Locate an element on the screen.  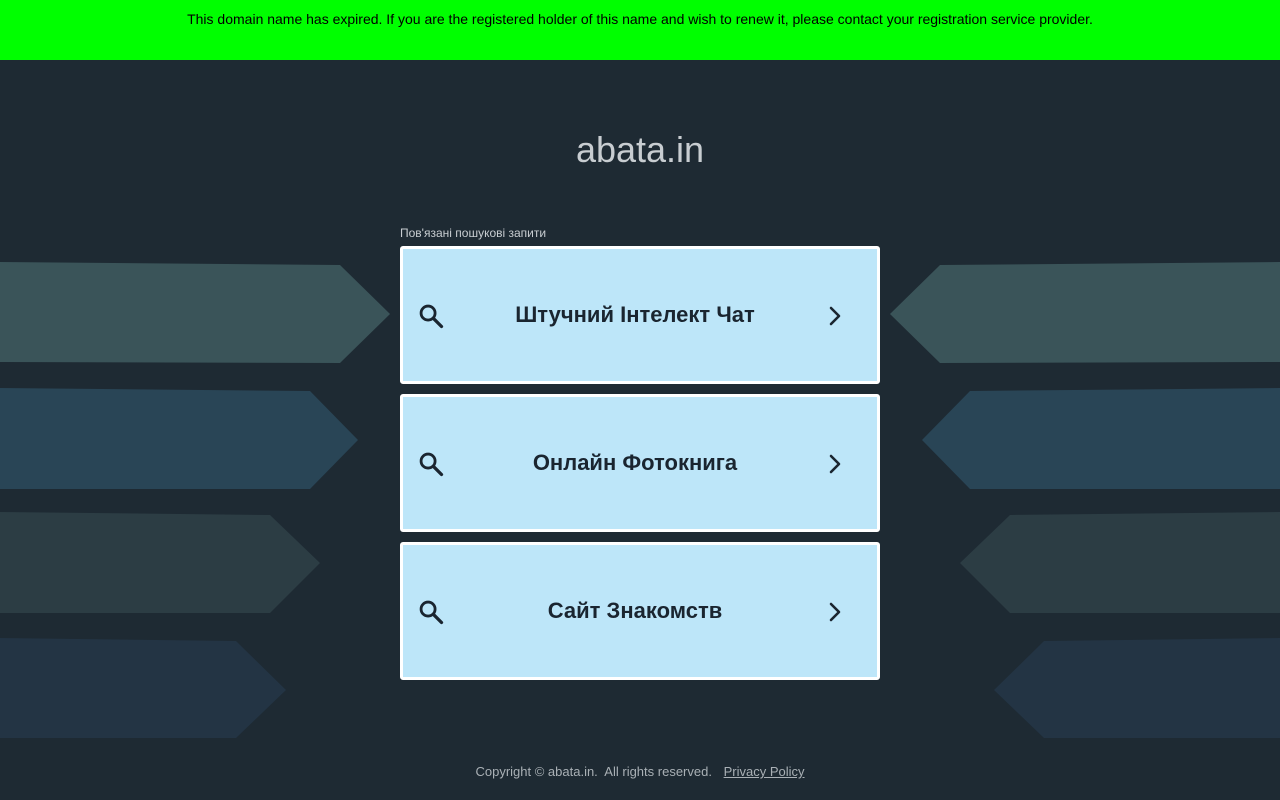
related-link-2: Онлайн Фотокнига is located at coordinates (640, 463).